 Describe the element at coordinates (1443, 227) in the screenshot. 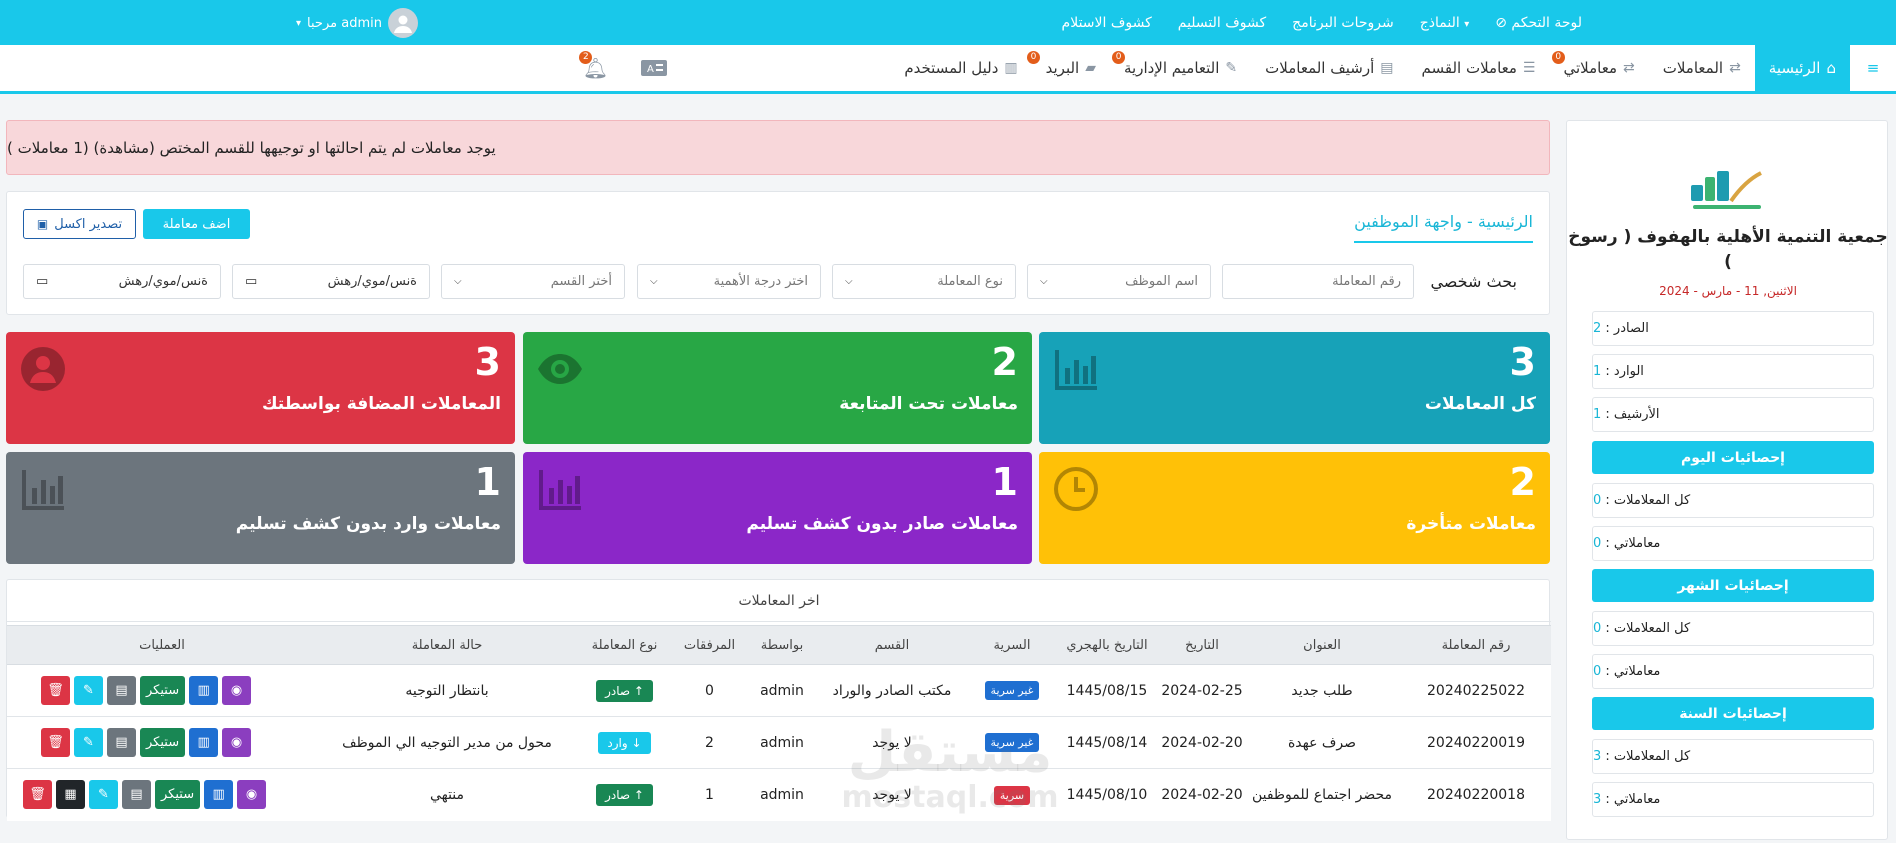

I see `breadcrumb: الرئيسية - واجهة الموظفين` at that location.